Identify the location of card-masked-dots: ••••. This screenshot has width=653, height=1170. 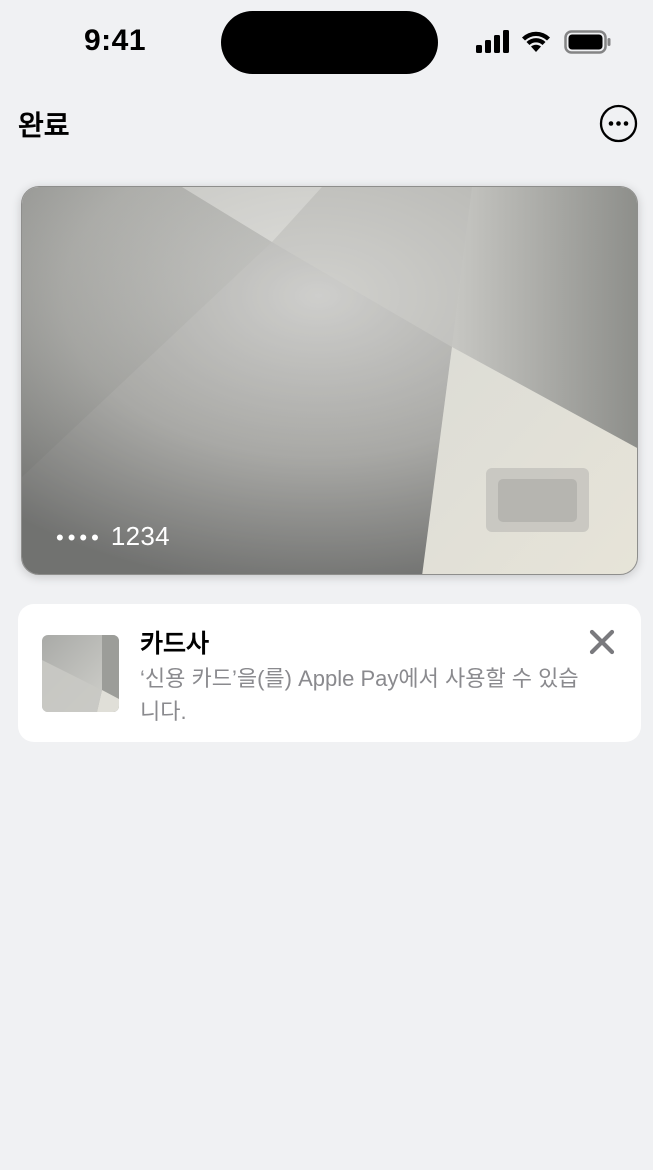
(79, 537).